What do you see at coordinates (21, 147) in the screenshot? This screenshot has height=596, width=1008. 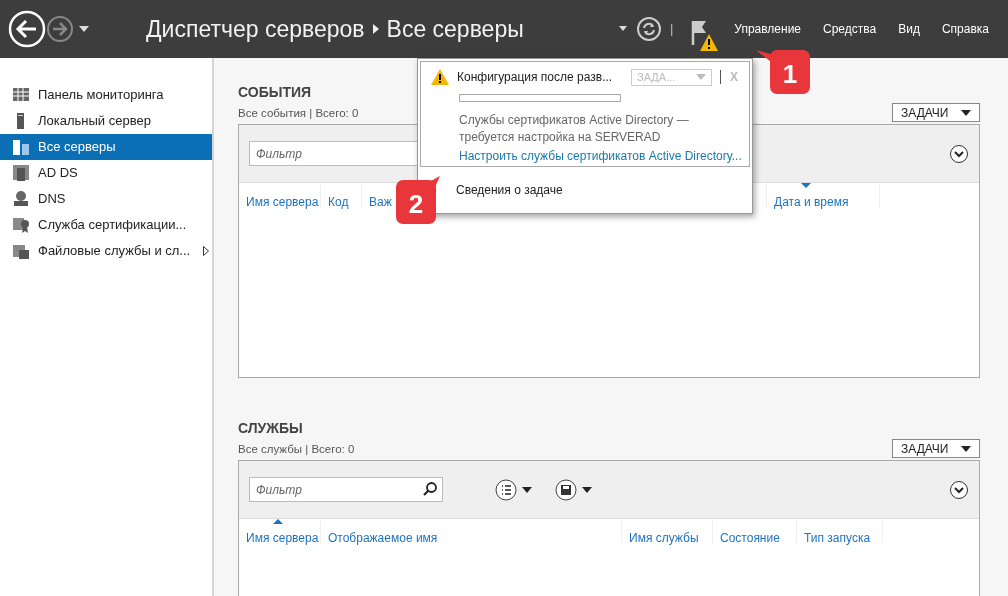 I see `servers-icon` at bounding box center [21, 147].